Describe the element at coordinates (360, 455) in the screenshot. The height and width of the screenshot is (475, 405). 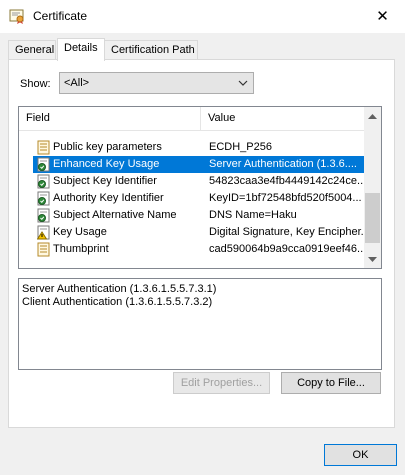
I see `ok-button: OK` at that location.